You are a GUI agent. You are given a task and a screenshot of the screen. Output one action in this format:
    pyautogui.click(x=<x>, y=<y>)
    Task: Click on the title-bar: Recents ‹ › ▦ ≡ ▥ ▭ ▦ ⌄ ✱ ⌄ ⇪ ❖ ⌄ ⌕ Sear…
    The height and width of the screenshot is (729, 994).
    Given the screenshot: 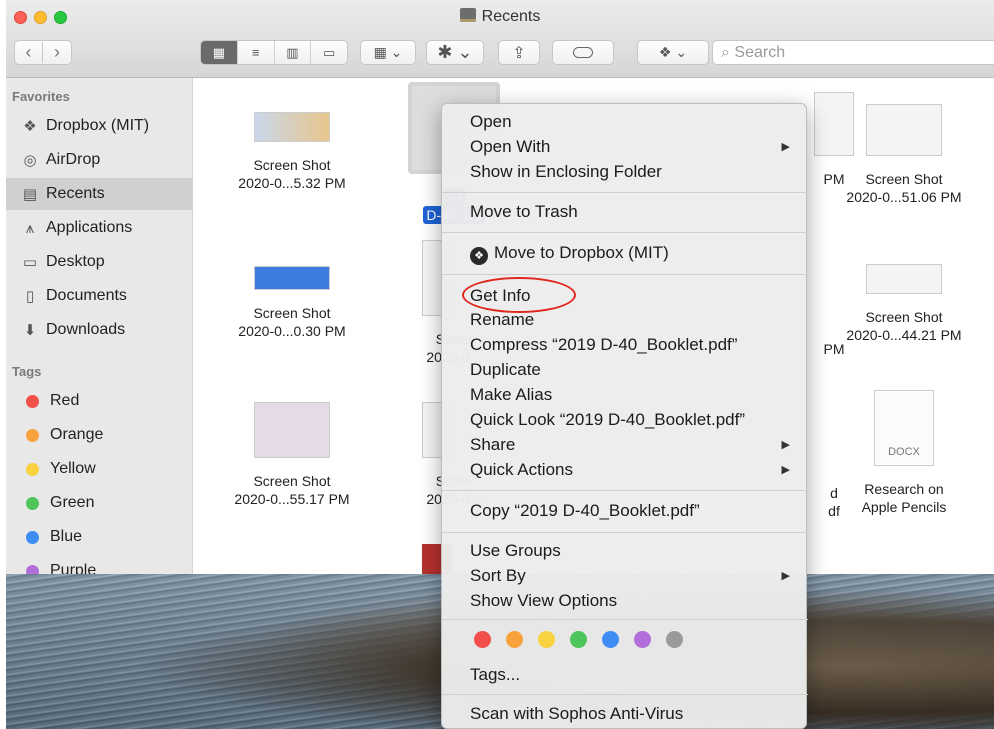 What is the action you would take?
    pyautogui.click(x=500, y=39)
    